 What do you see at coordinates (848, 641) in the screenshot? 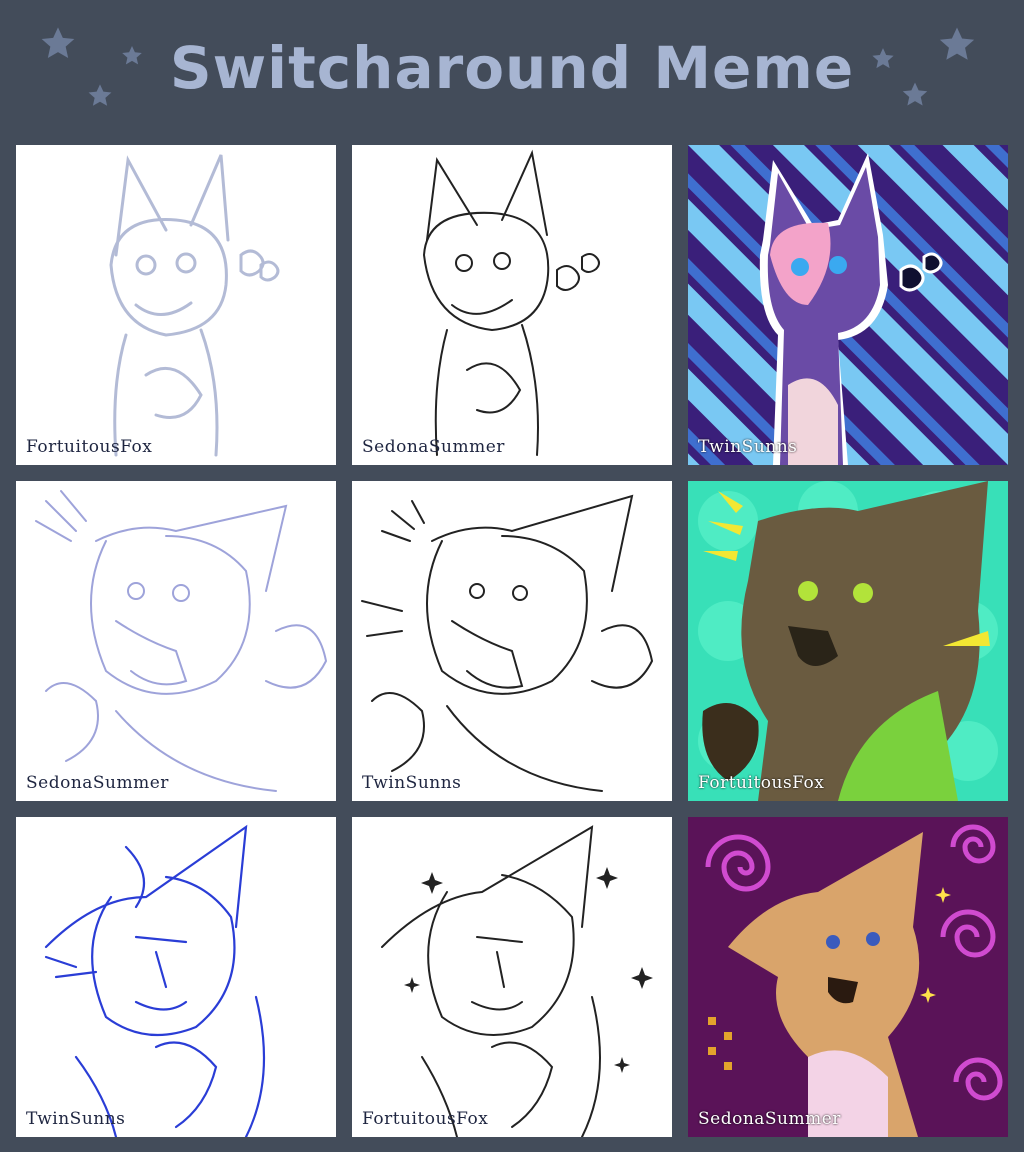
I see `panel-color-2: FortuitousFox` at bounding box center [848, 641].